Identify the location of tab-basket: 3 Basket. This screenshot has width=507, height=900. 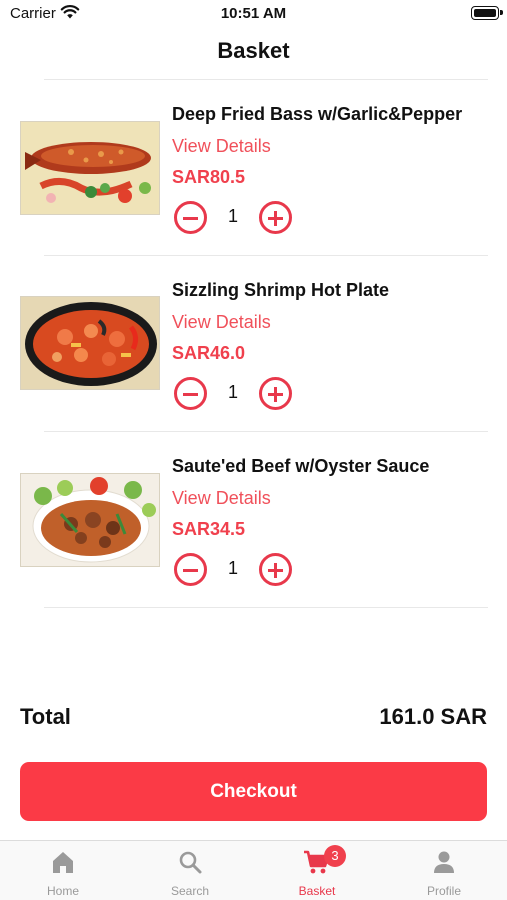
(317, 870).